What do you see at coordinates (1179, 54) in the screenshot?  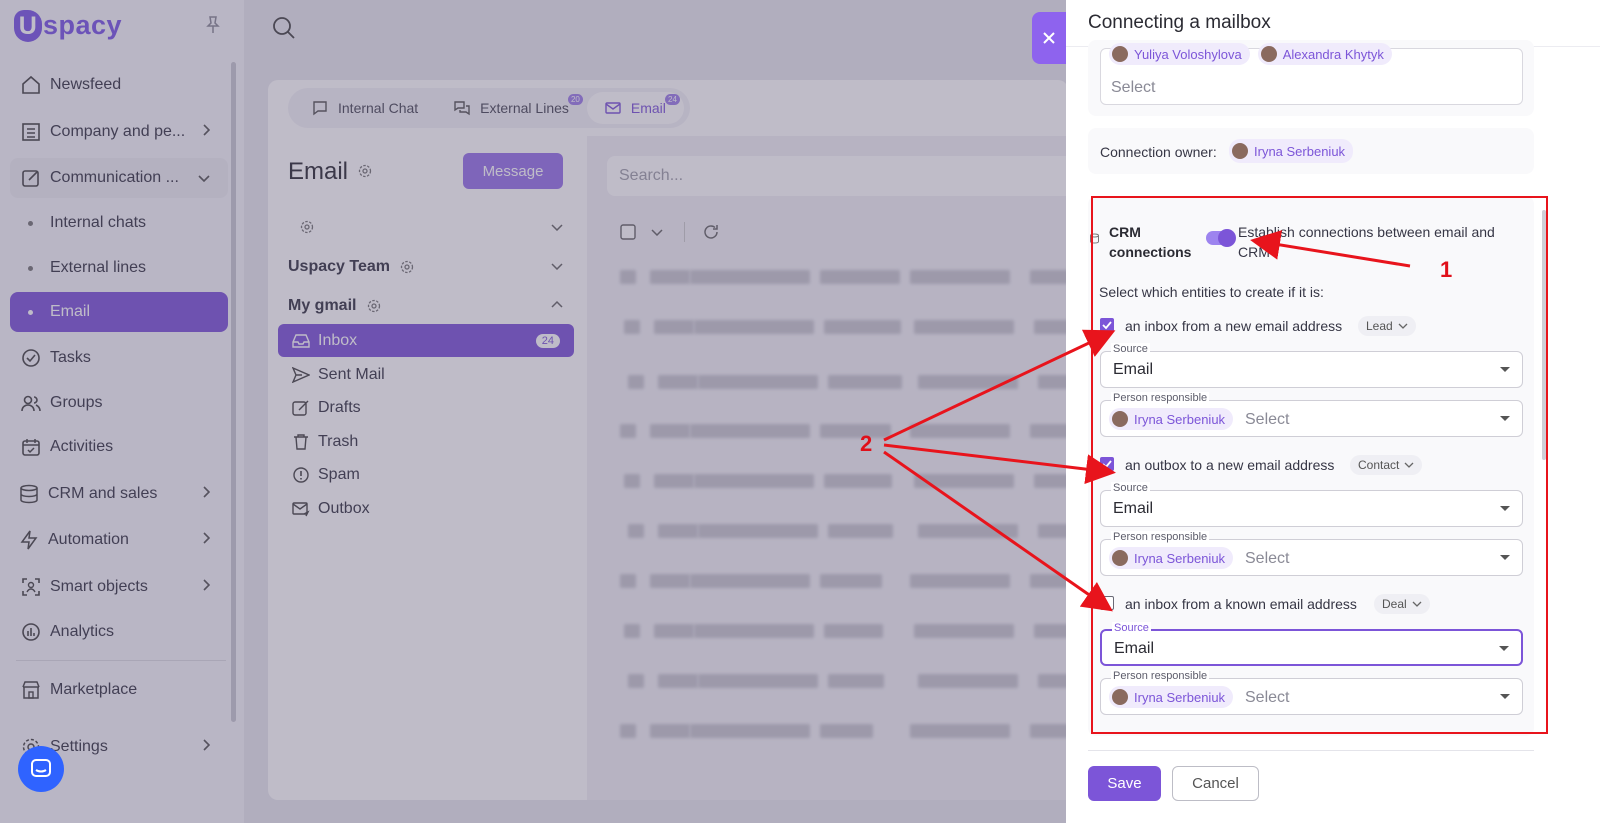 I see `user-chip: Yuliya Voloshylova` at bounding box center [1179, 54].